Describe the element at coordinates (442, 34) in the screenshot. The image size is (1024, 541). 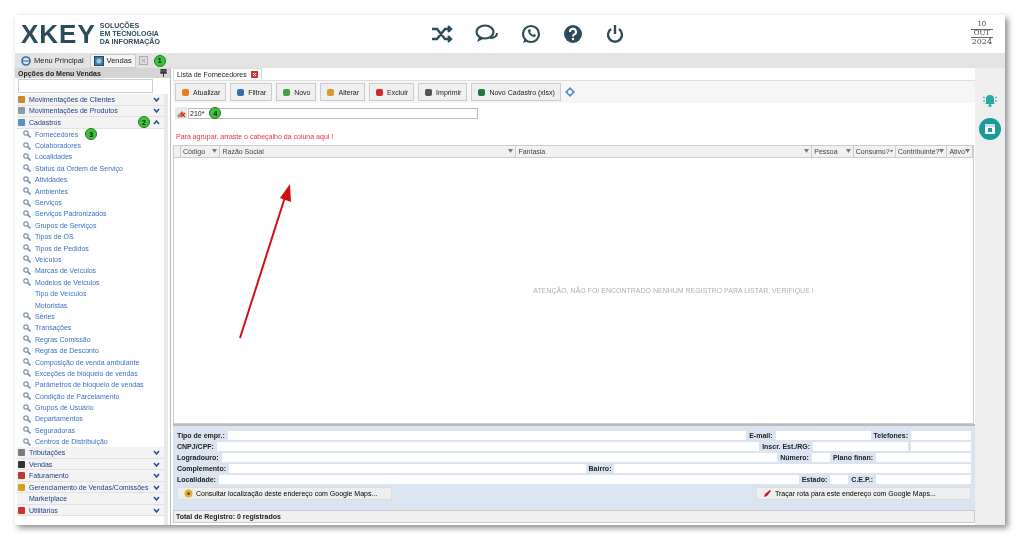
I see `shuffle-icon` at that location.